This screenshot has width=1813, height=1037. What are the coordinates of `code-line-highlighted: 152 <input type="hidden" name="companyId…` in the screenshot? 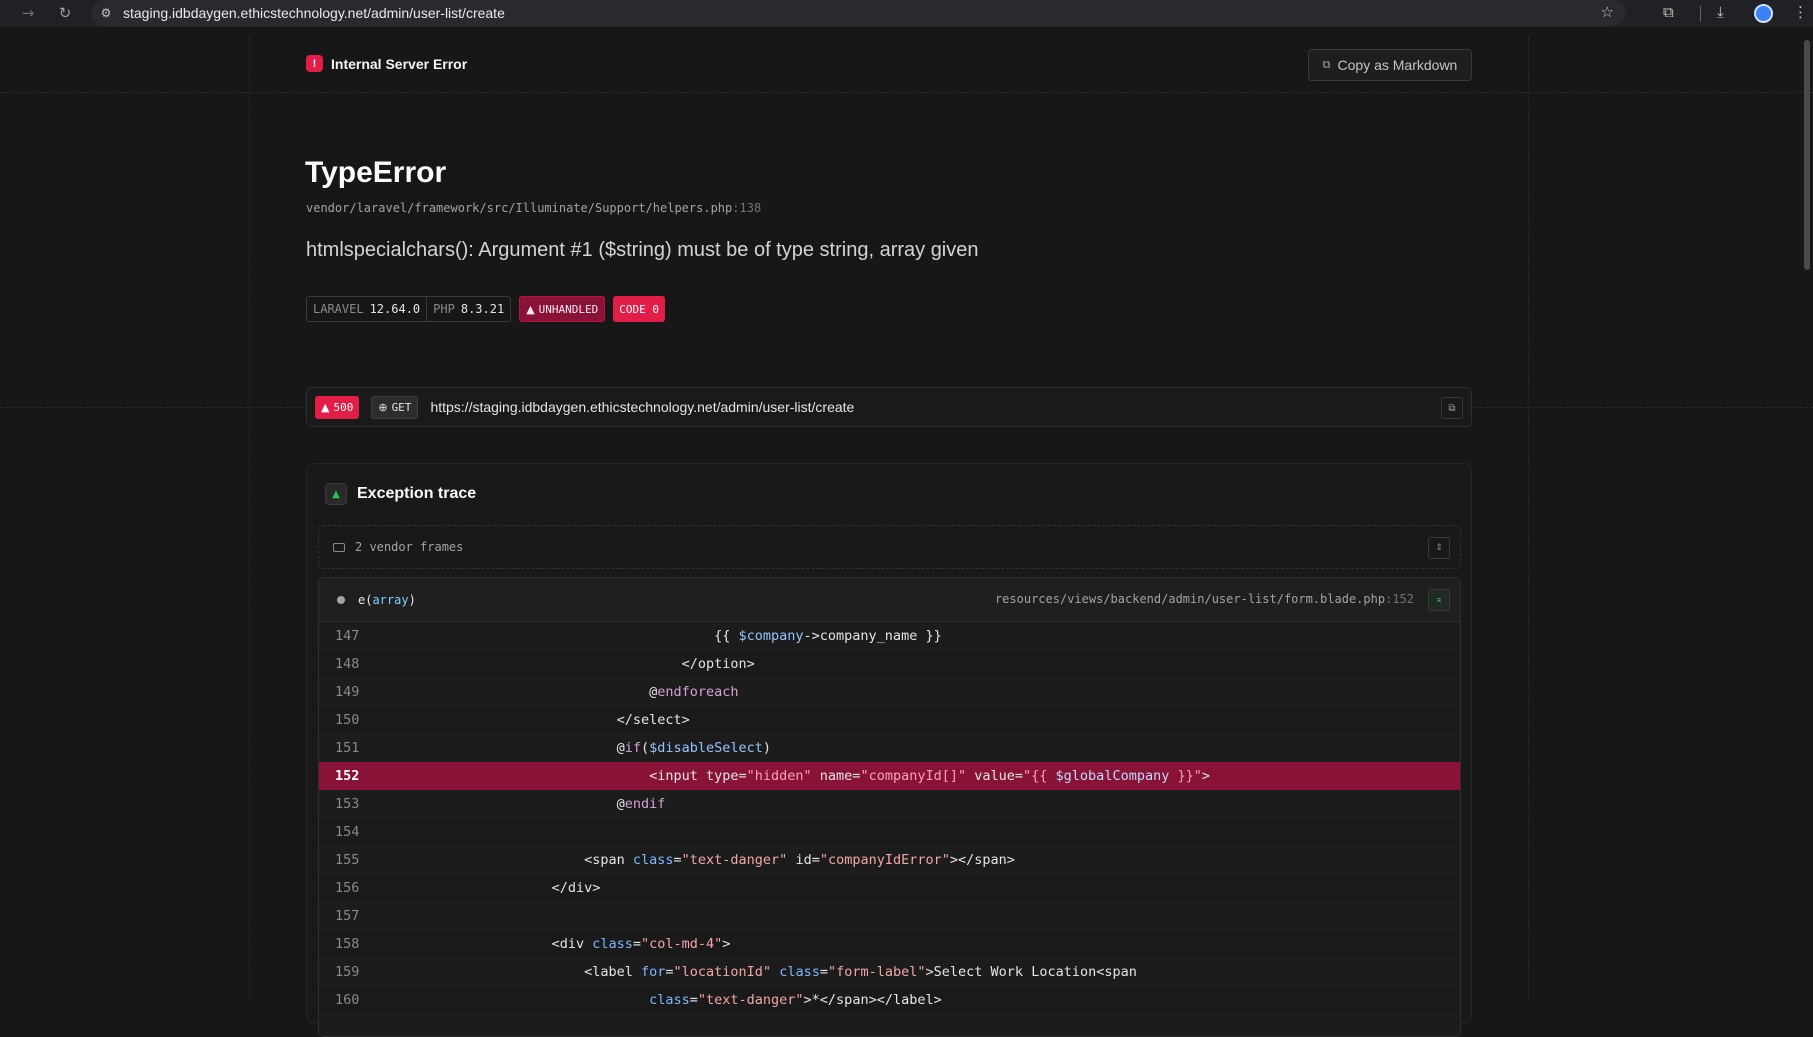 It's located at (889, 776).